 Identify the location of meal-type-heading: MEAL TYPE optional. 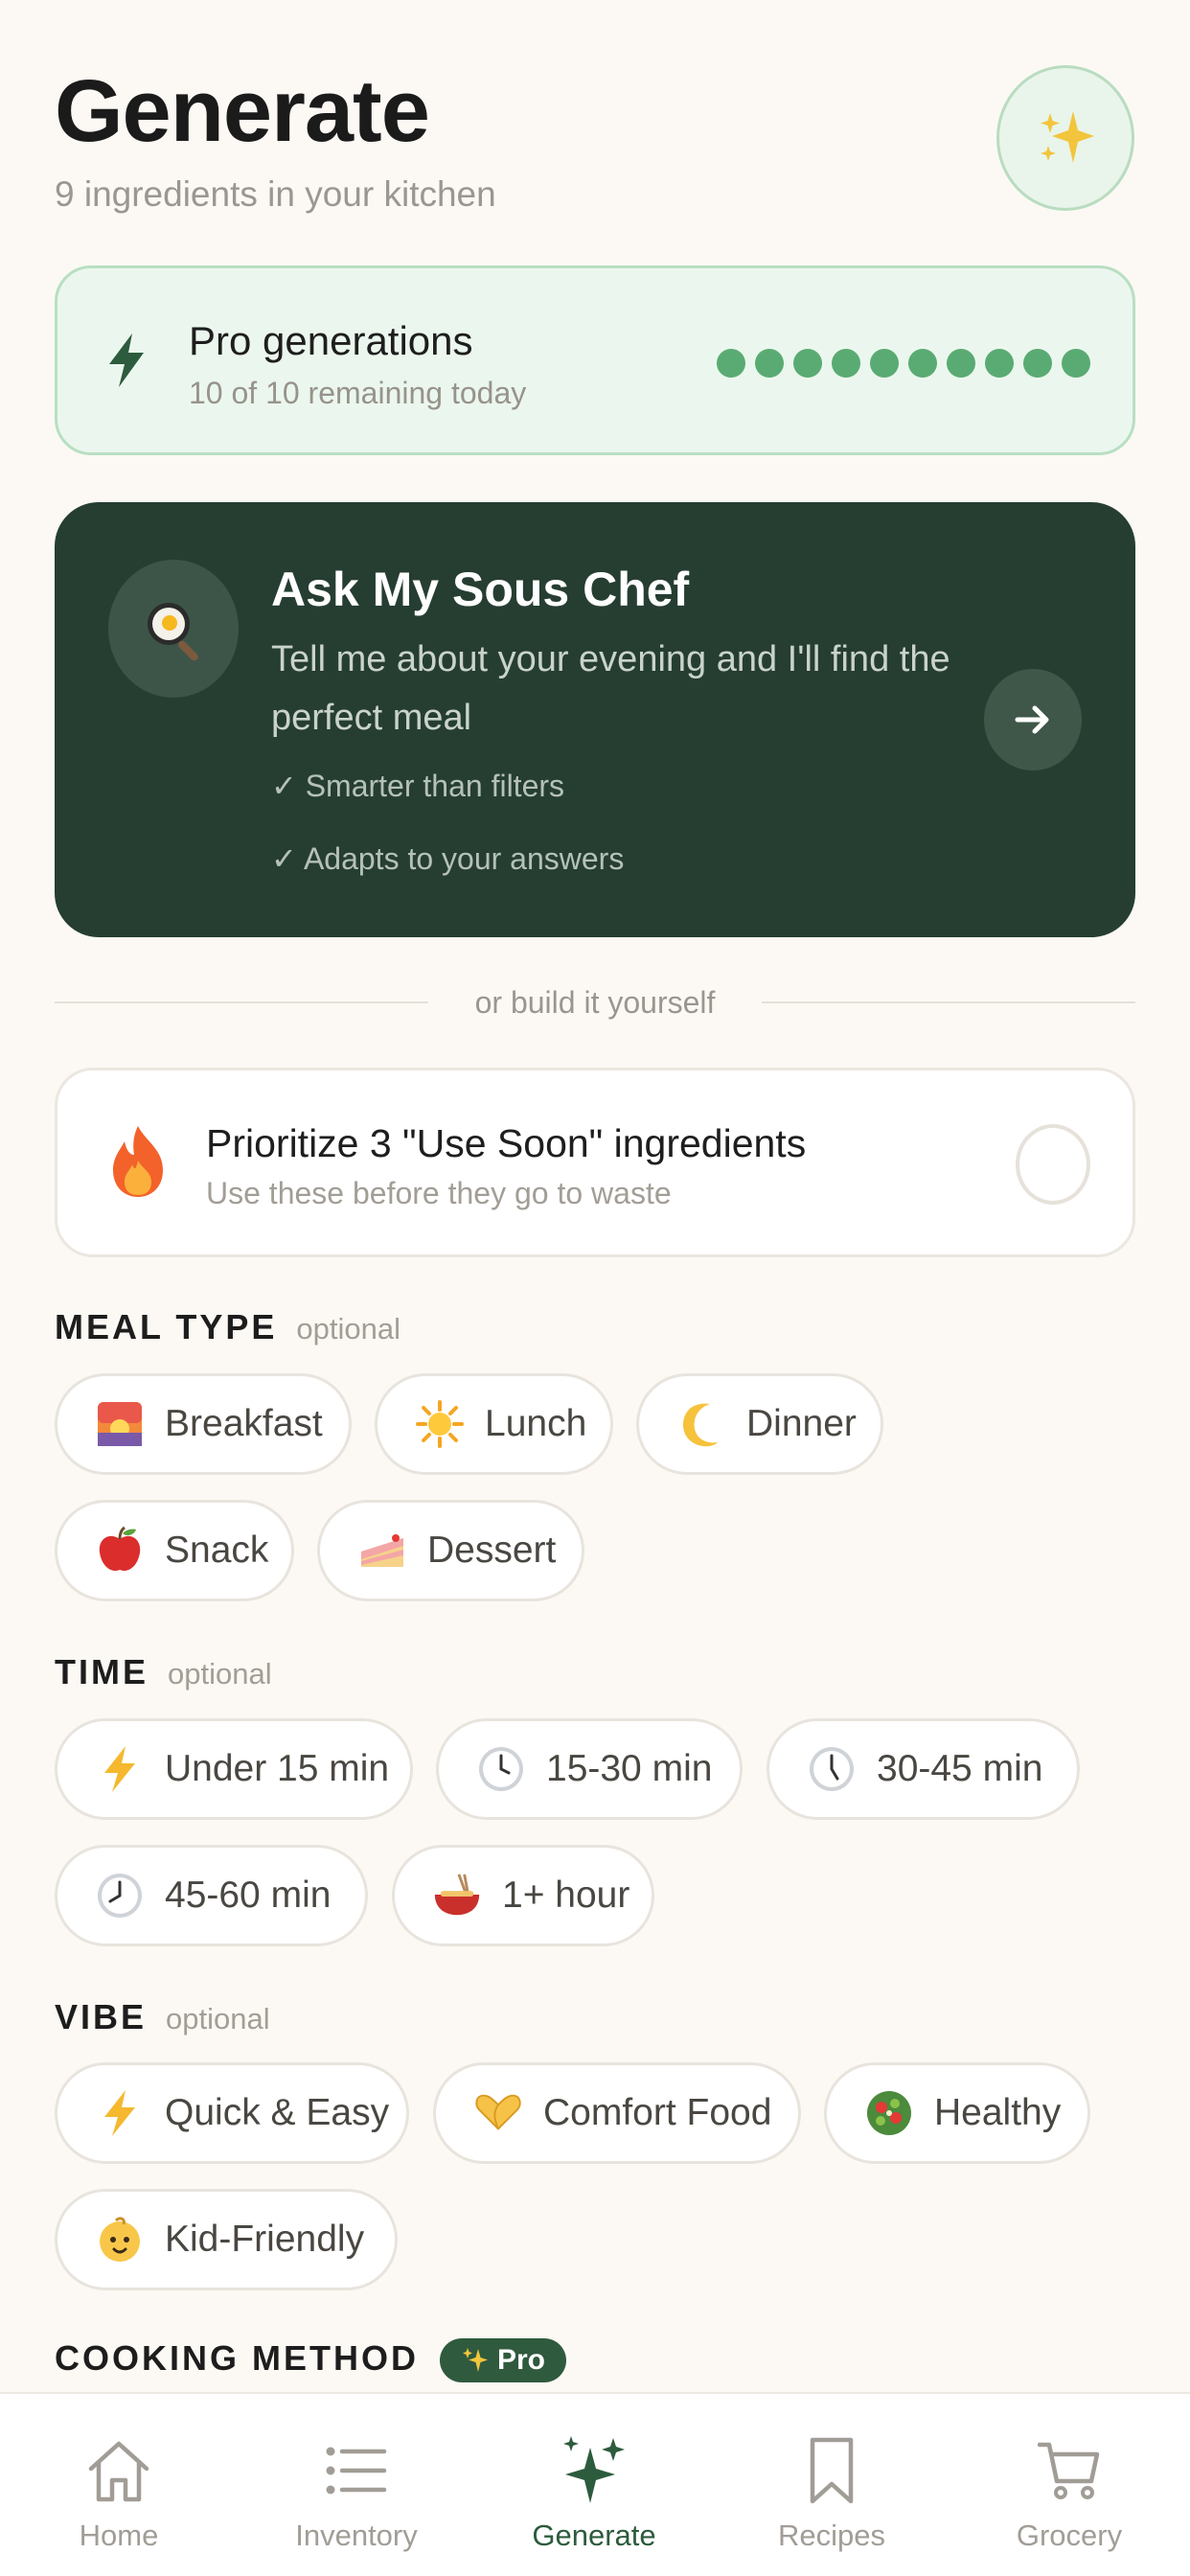
(228, 1327).